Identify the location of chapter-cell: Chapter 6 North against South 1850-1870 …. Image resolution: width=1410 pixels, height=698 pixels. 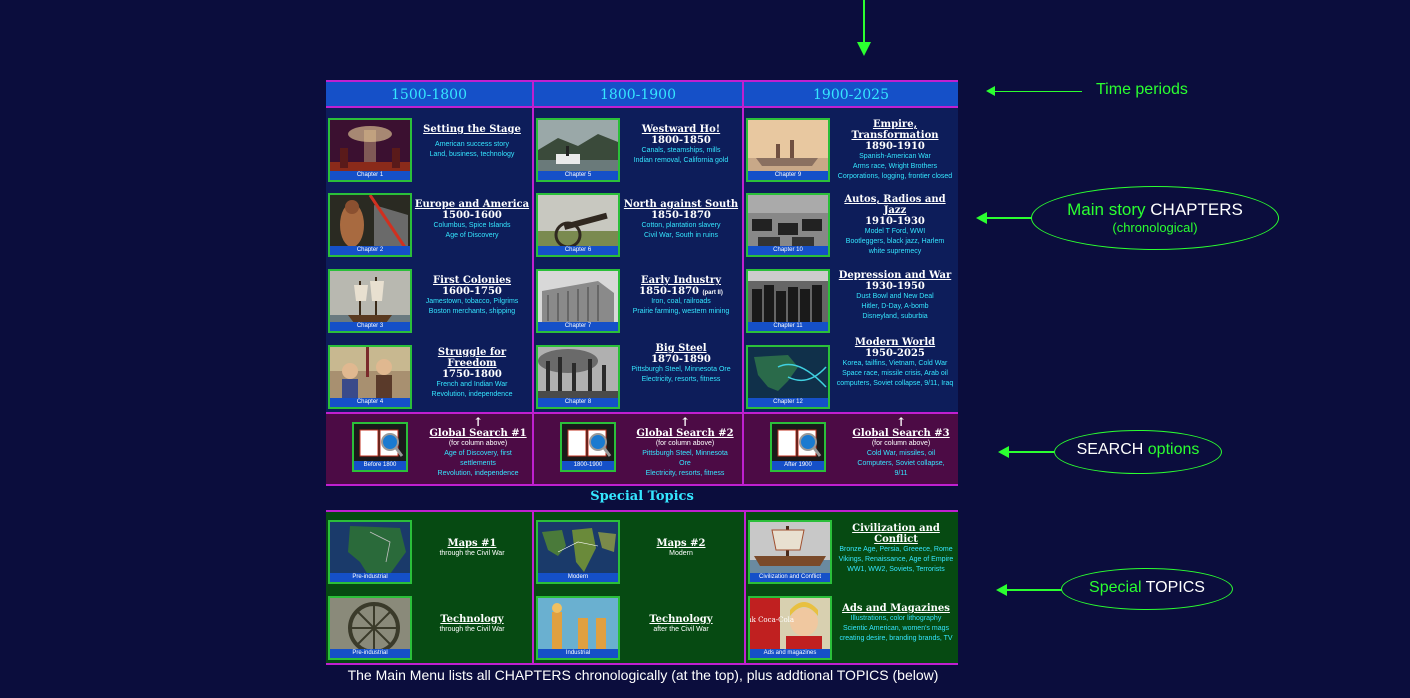
(637, 226).